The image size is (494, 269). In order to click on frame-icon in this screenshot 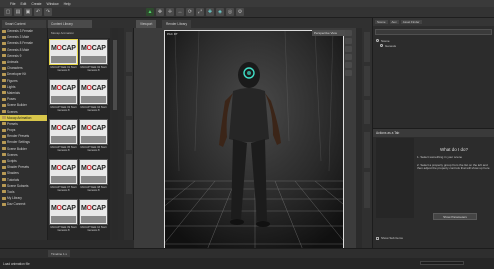, I will do `click(348, 65)`.